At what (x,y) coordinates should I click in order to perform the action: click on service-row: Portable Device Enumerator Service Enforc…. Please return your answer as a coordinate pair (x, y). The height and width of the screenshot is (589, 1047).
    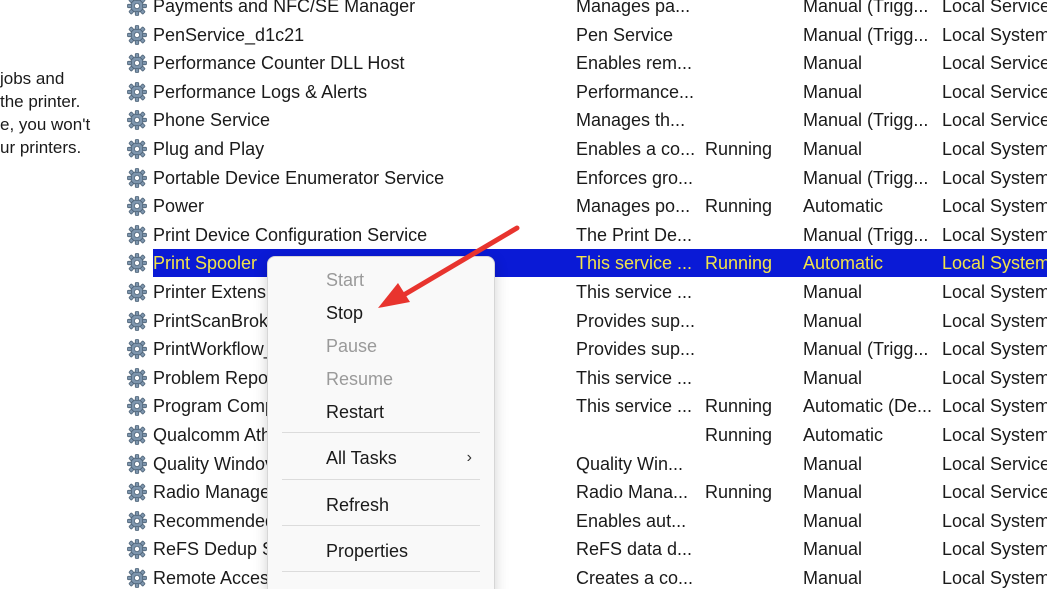
    Looking at the image, I should click on (582, 178).